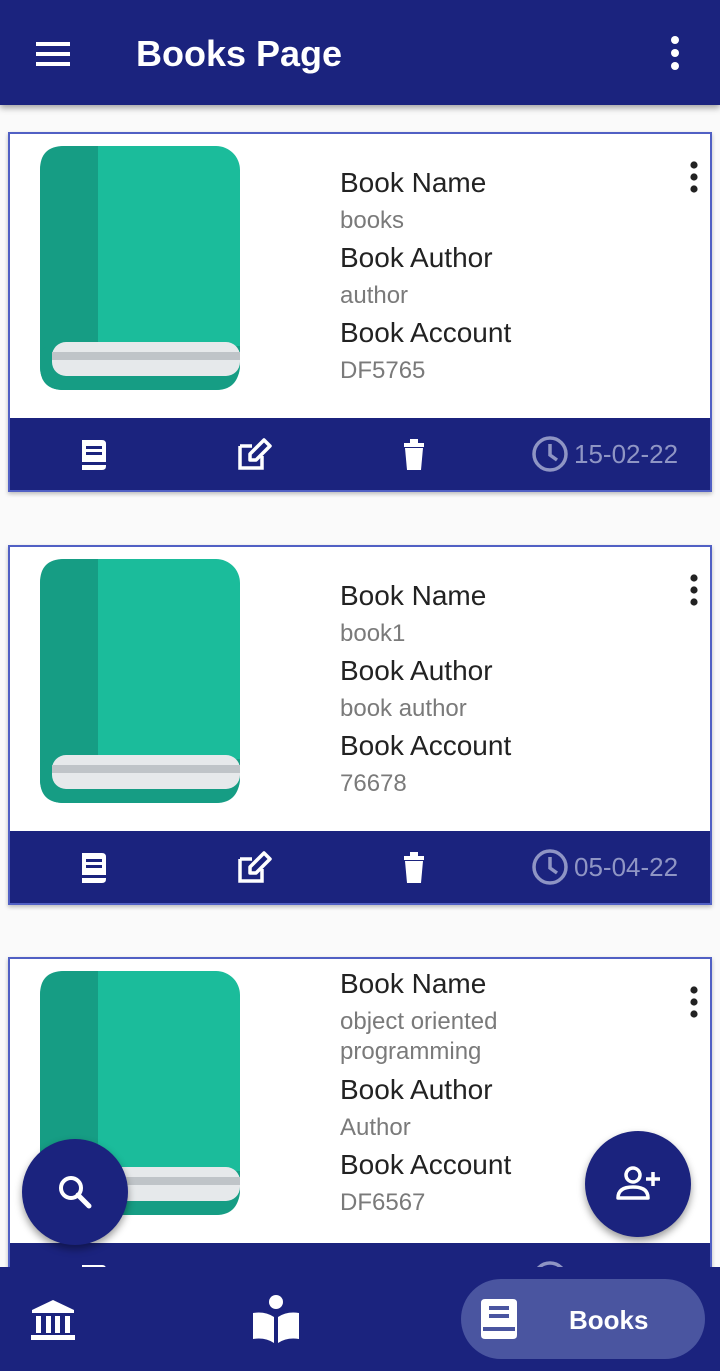  What do you see at coordinates (360, 1319) in the screenshot?
I see `bottom-navigation: Books` at bounding box center [360, 1319].